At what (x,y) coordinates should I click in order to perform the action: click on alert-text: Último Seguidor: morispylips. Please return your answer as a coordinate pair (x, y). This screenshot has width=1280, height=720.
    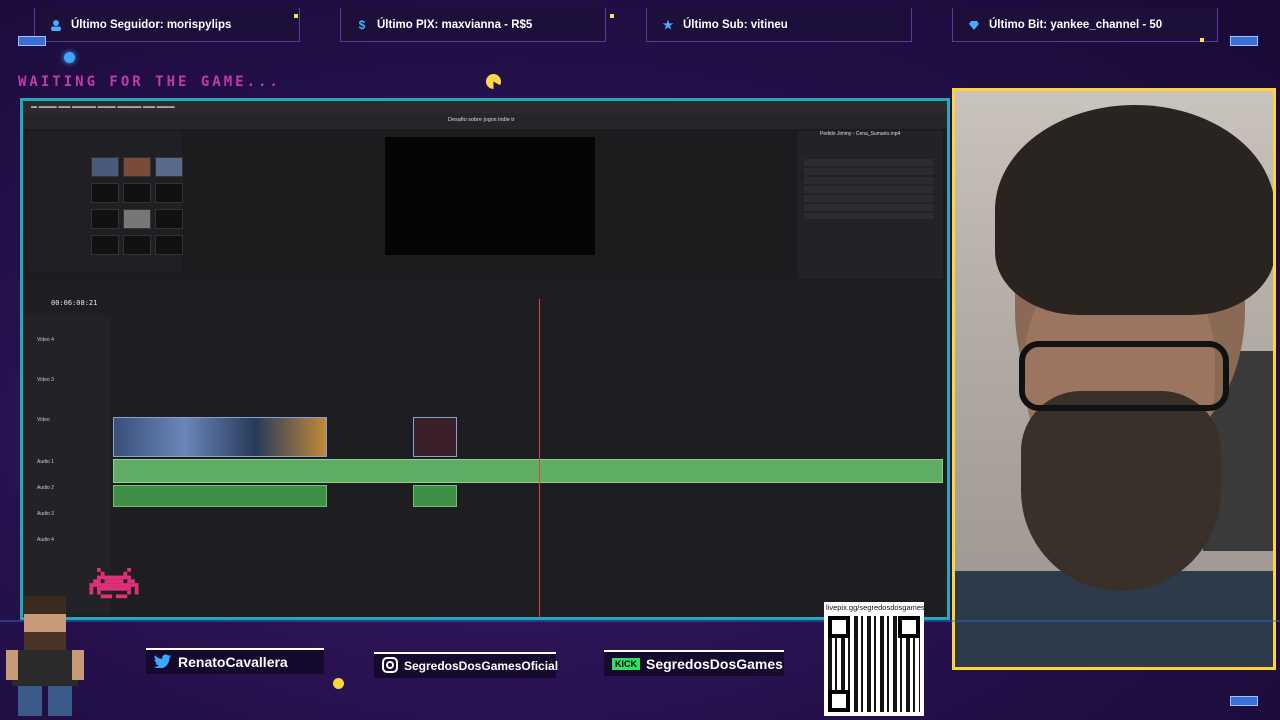
    Looking at the image, I should click on (151, 24).